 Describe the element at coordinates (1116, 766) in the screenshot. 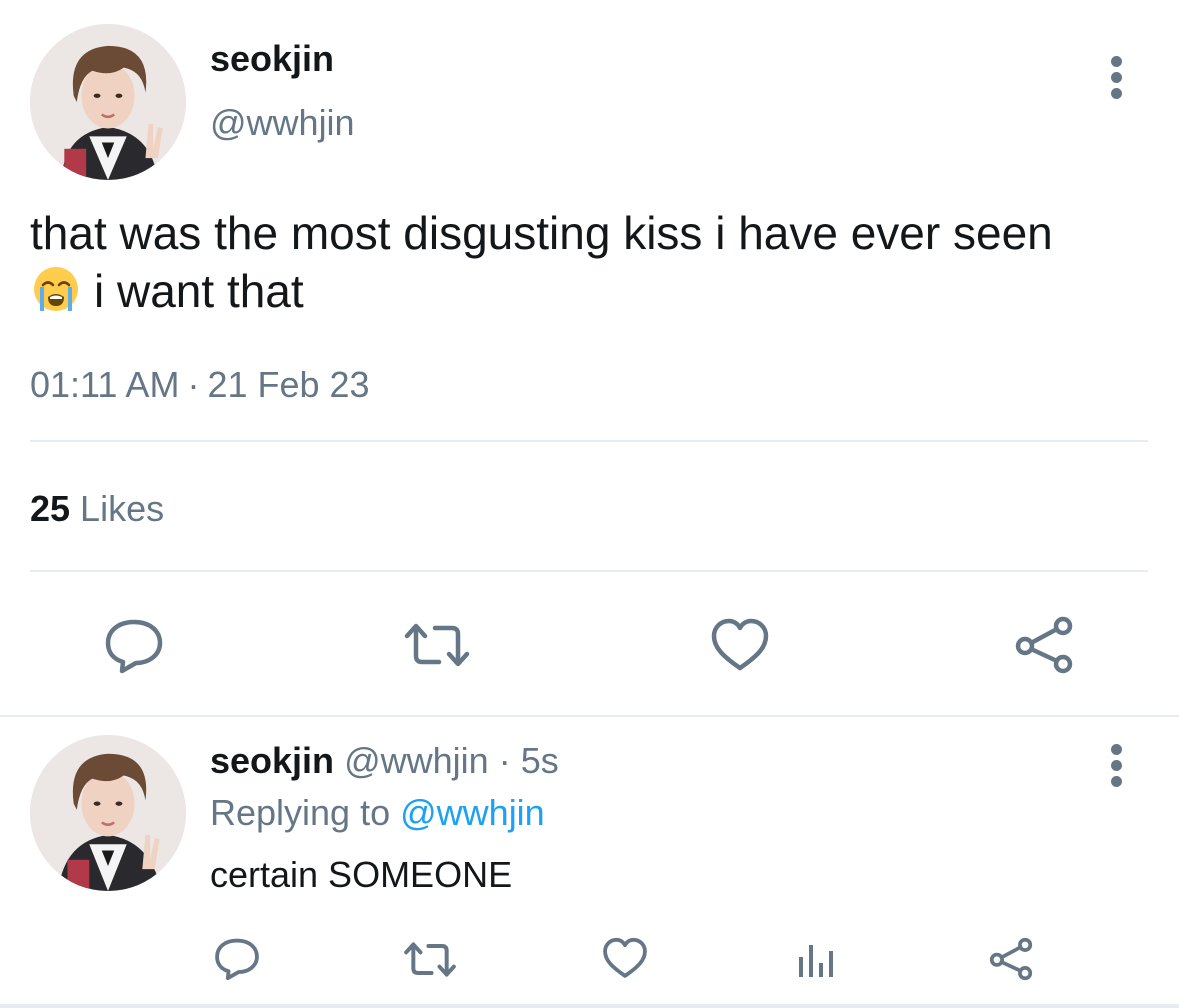

I see `reply-more-options-button` at that location.